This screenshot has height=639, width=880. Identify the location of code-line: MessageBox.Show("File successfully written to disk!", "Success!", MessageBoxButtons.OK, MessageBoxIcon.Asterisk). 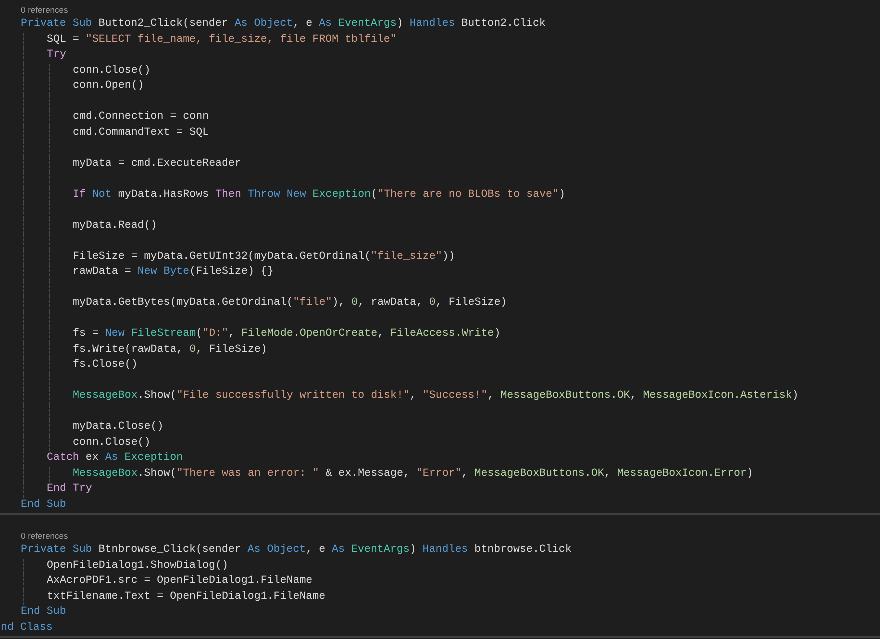
(436, 396).